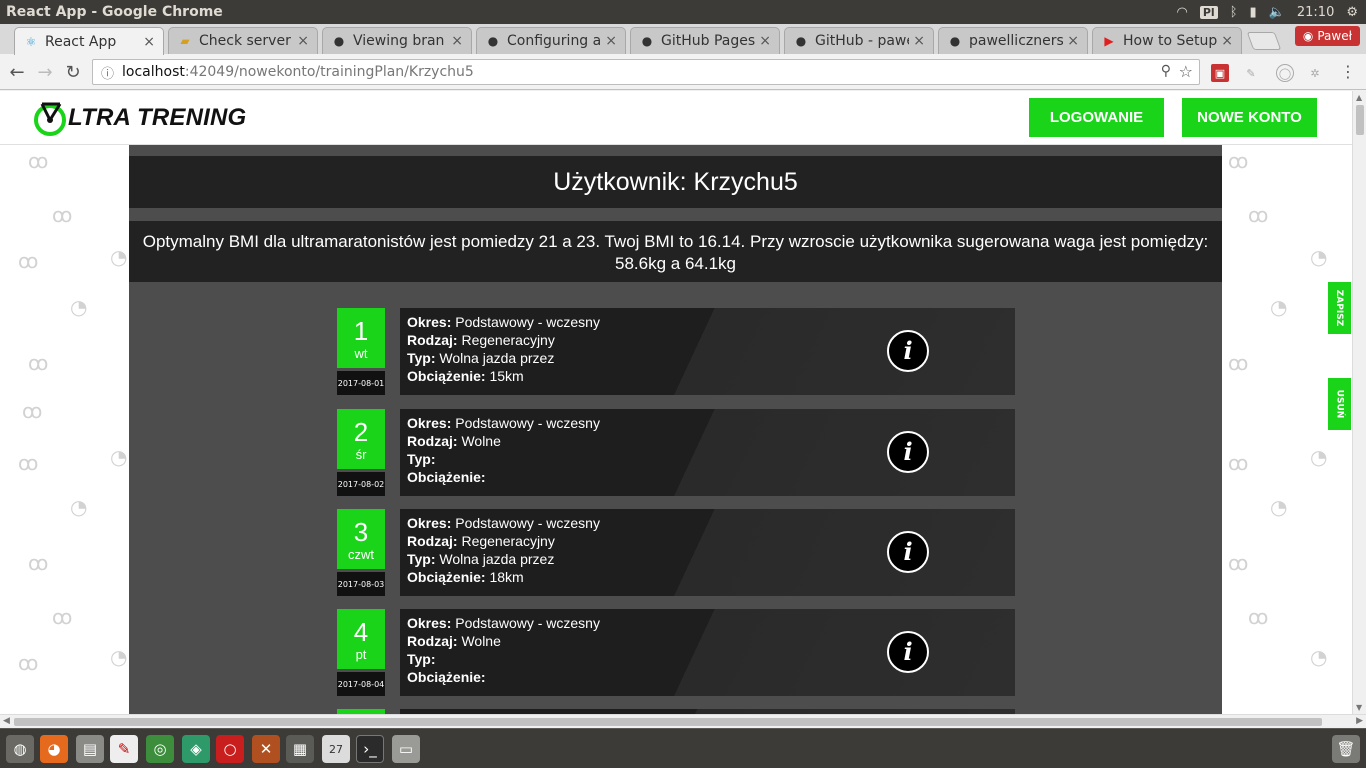 The height and width of the screenshot is (768, 1366). I want to click on calendar-icon: 27, so click(336, 749).